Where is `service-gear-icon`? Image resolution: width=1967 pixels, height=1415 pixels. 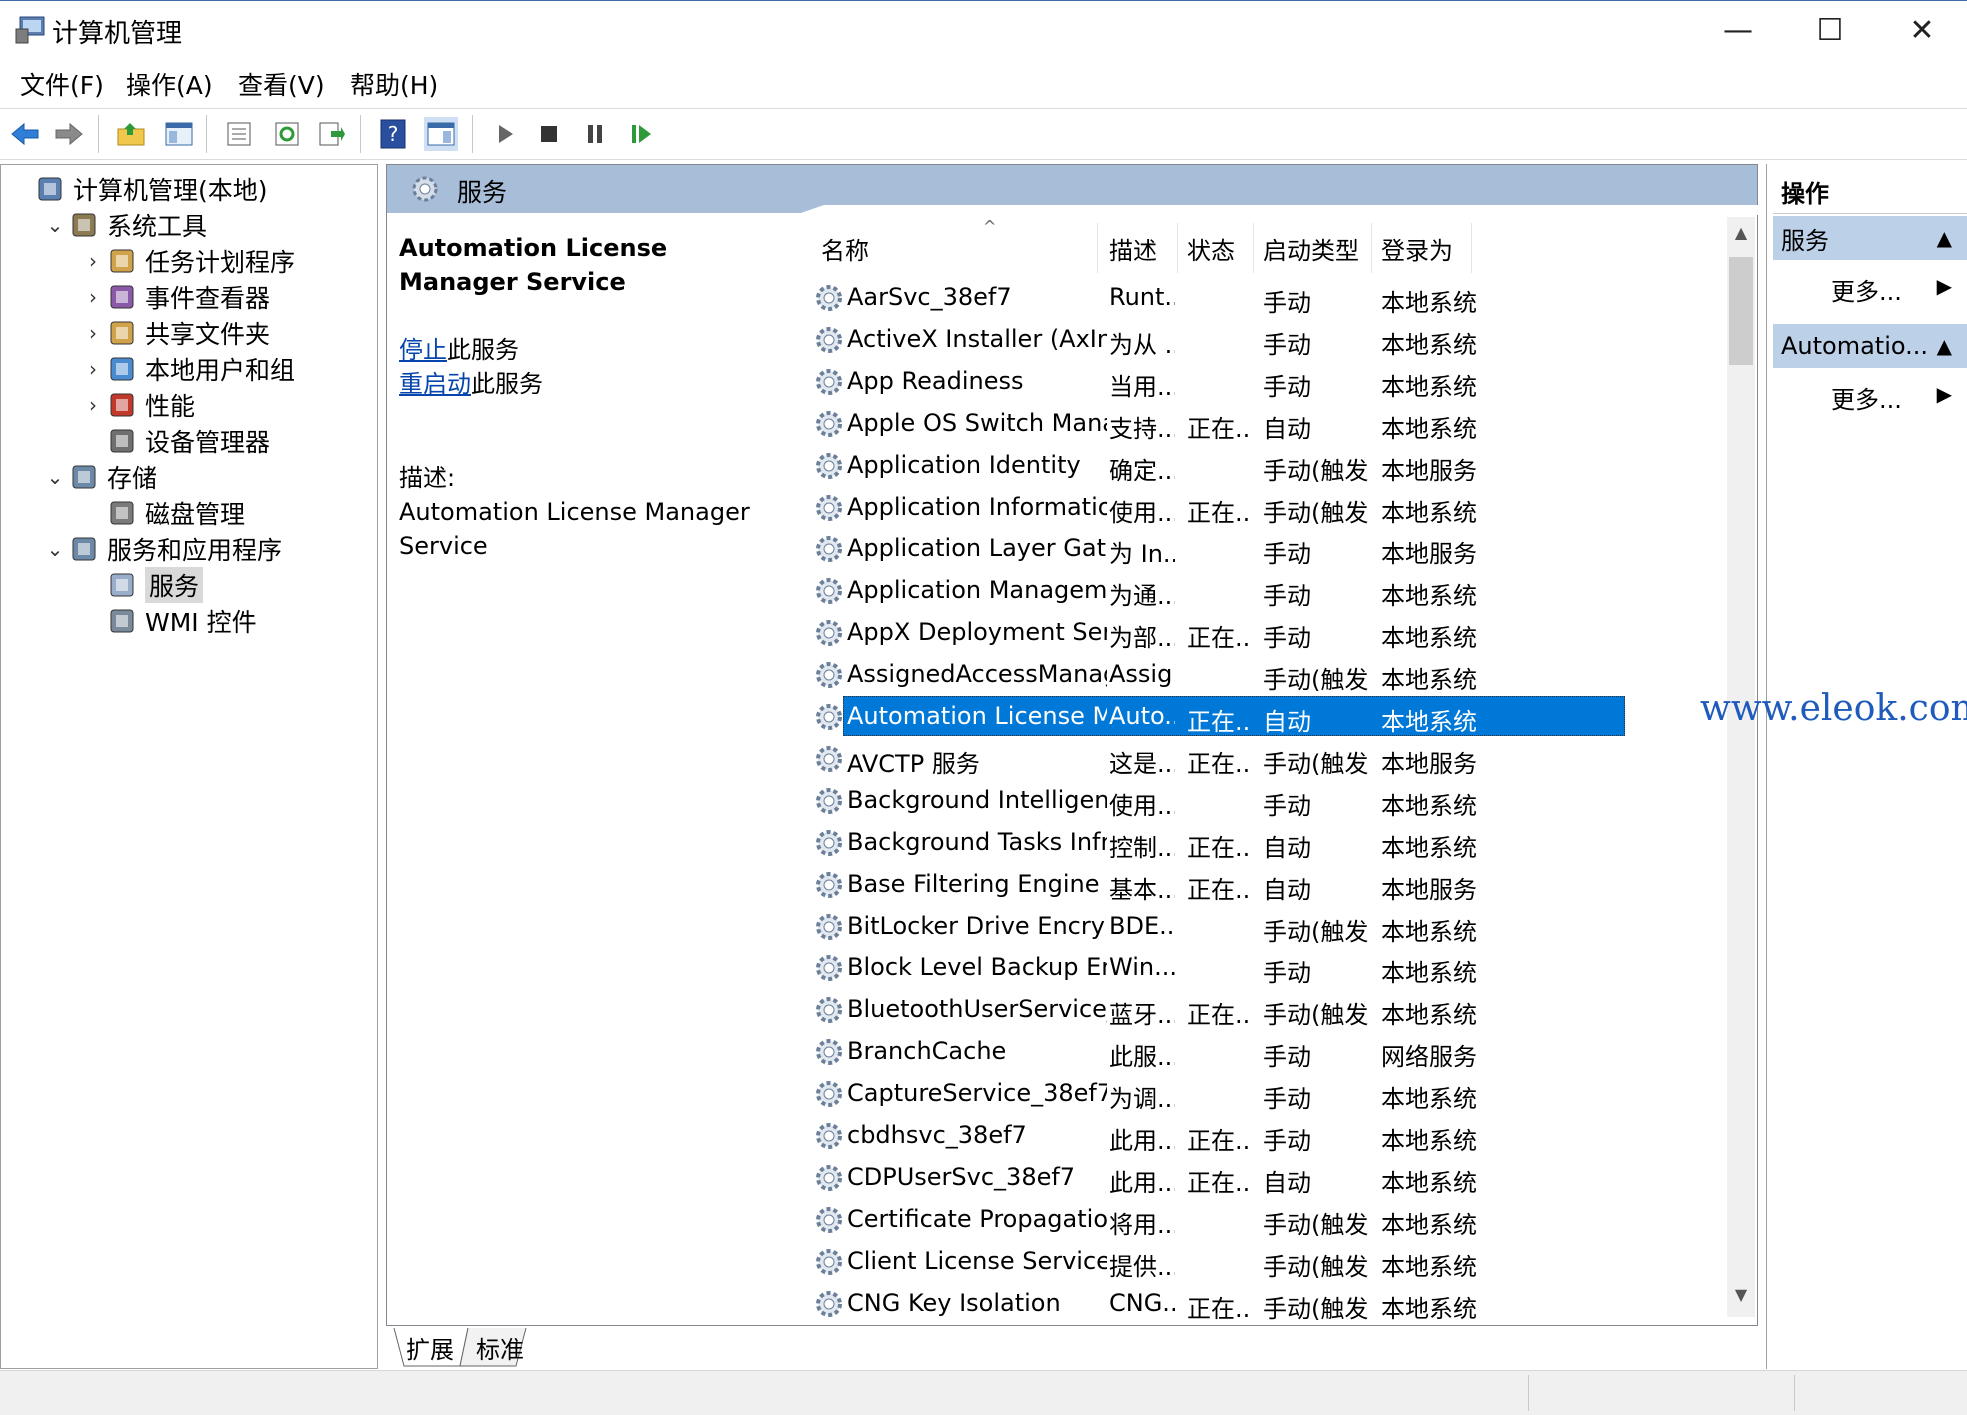 service-gear-icon is located at coordinates (829, 507).